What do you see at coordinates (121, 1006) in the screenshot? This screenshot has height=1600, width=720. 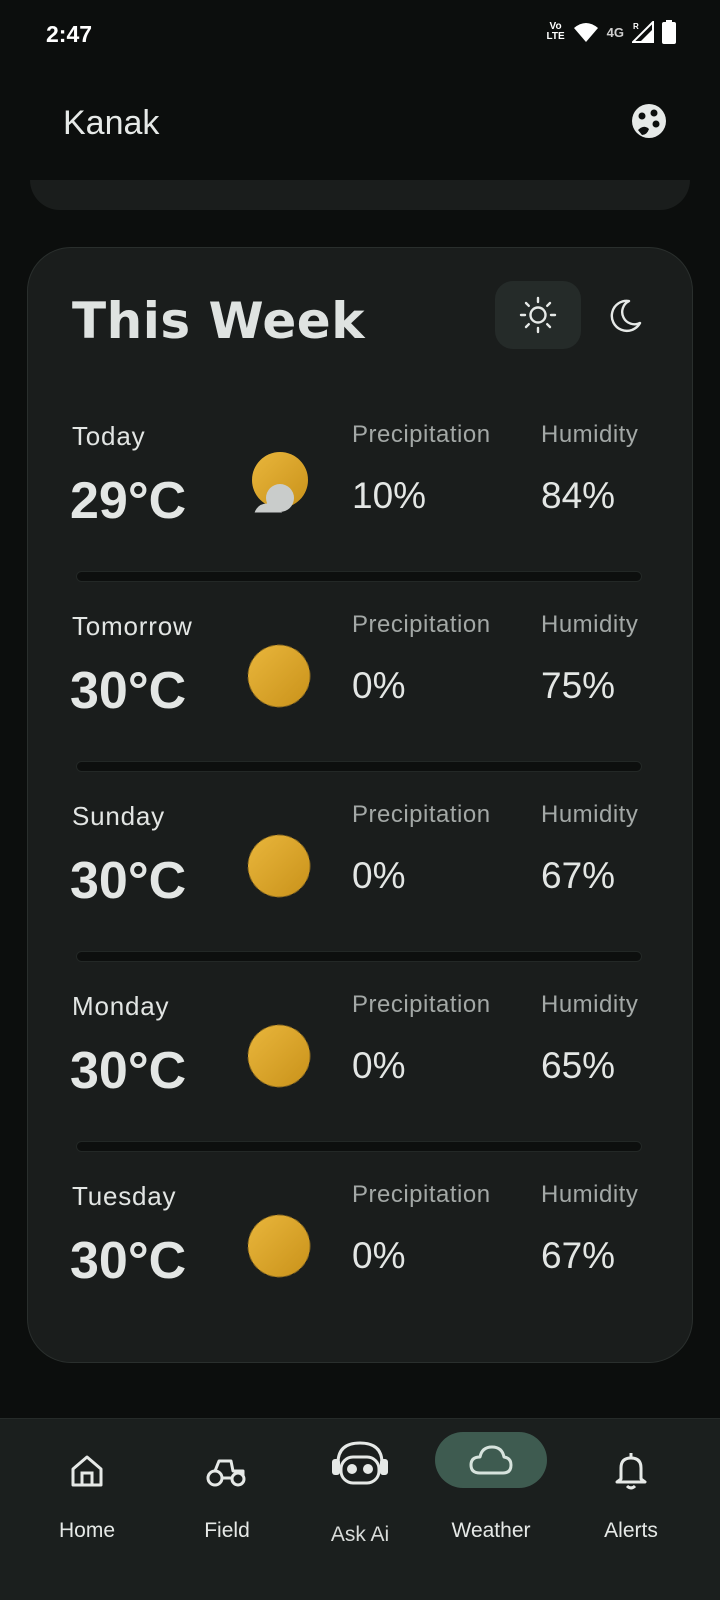 I see `day-name: Monday` at bounding box center [121, 1006].